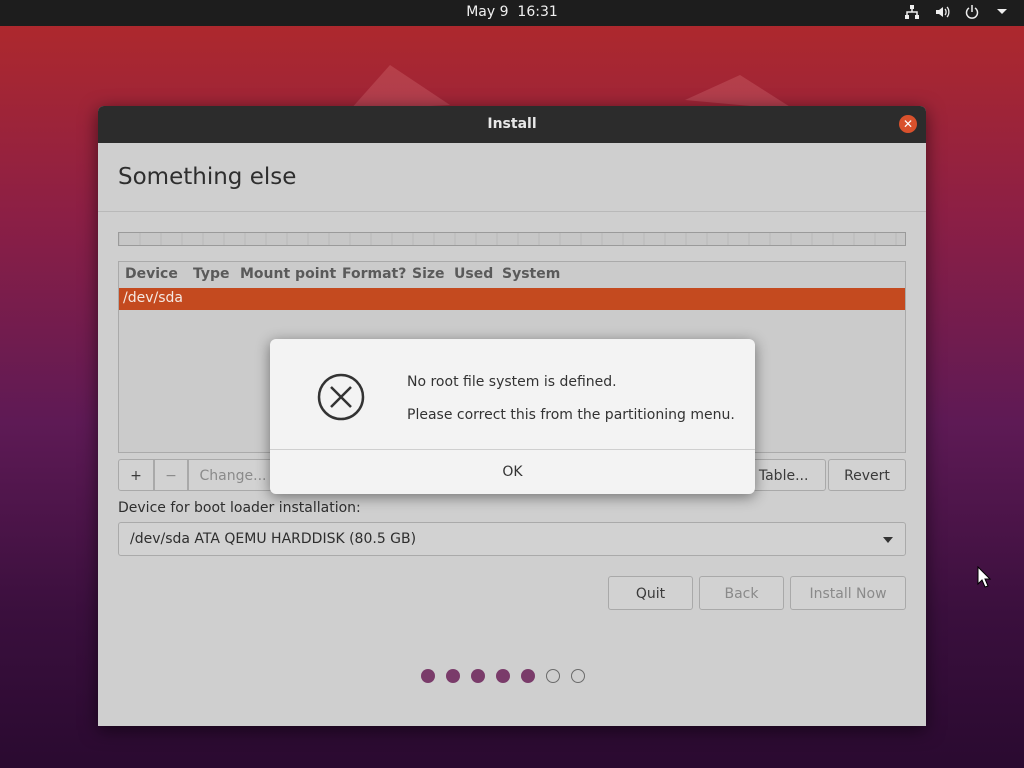 Image resolution: width=1024 pixels, height=768 pixels. Describe the element at coordinates (972, 12) in the screenshot. I see `power-icon` at that location.